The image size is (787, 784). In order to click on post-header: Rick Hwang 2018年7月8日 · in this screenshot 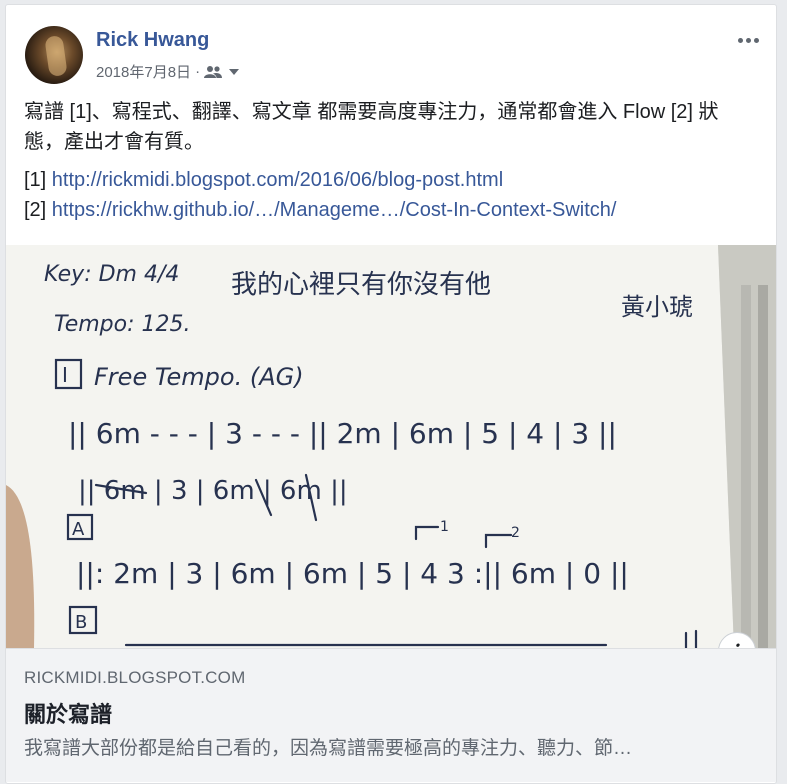, I will do `click(393, 55)`.